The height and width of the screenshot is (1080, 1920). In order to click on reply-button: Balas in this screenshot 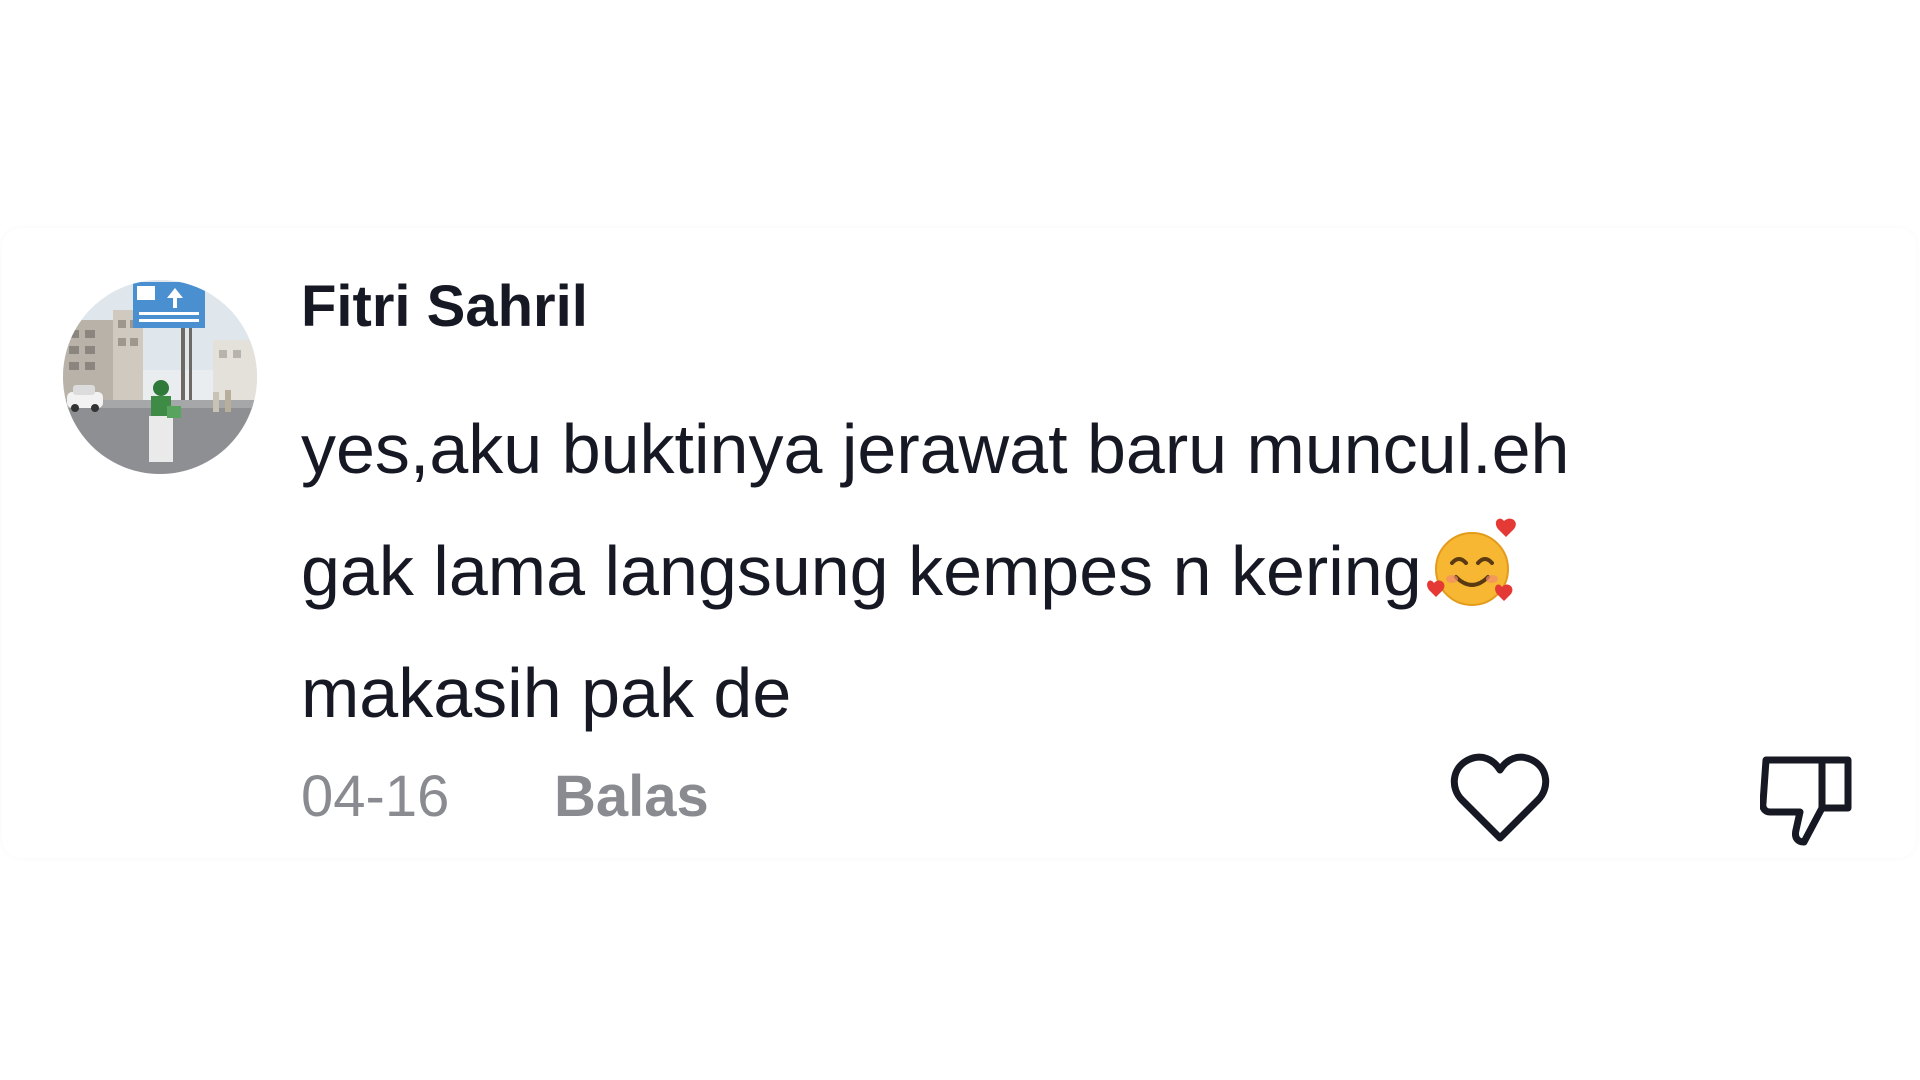, I will do `click(631, 797)`.